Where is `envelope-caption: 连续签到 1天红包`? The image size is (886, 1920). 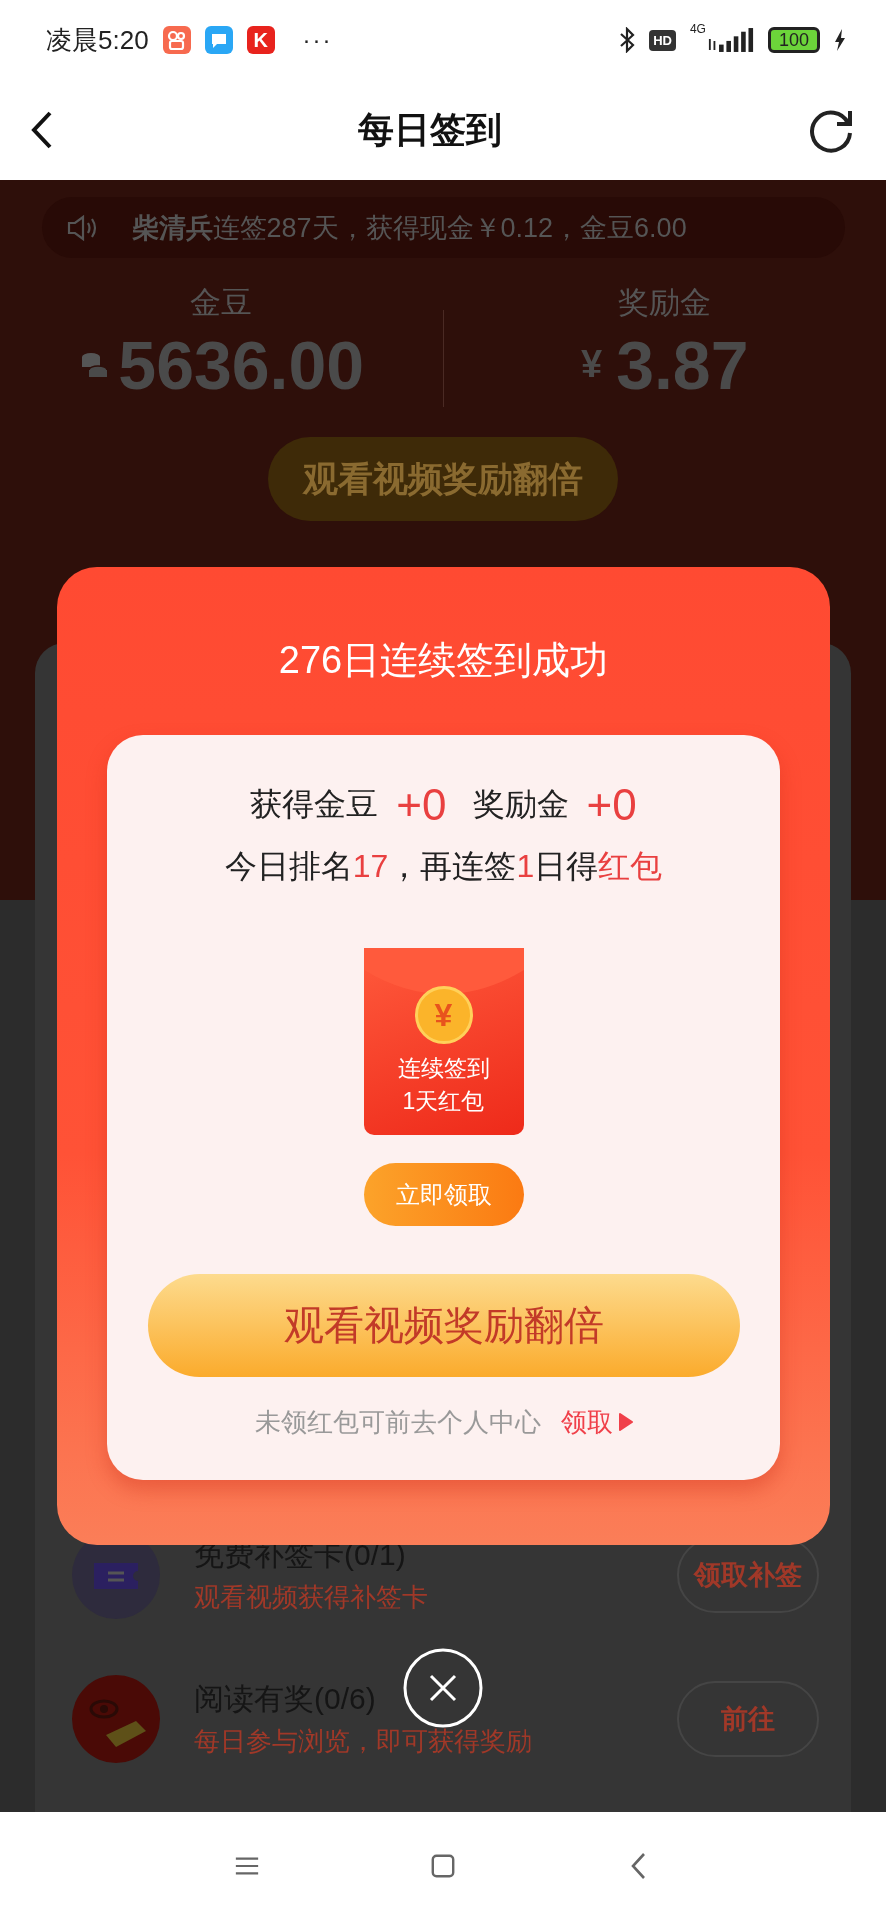
envelope-caption: 连续签到 1天红包 is located at coordinates (443, 1085).